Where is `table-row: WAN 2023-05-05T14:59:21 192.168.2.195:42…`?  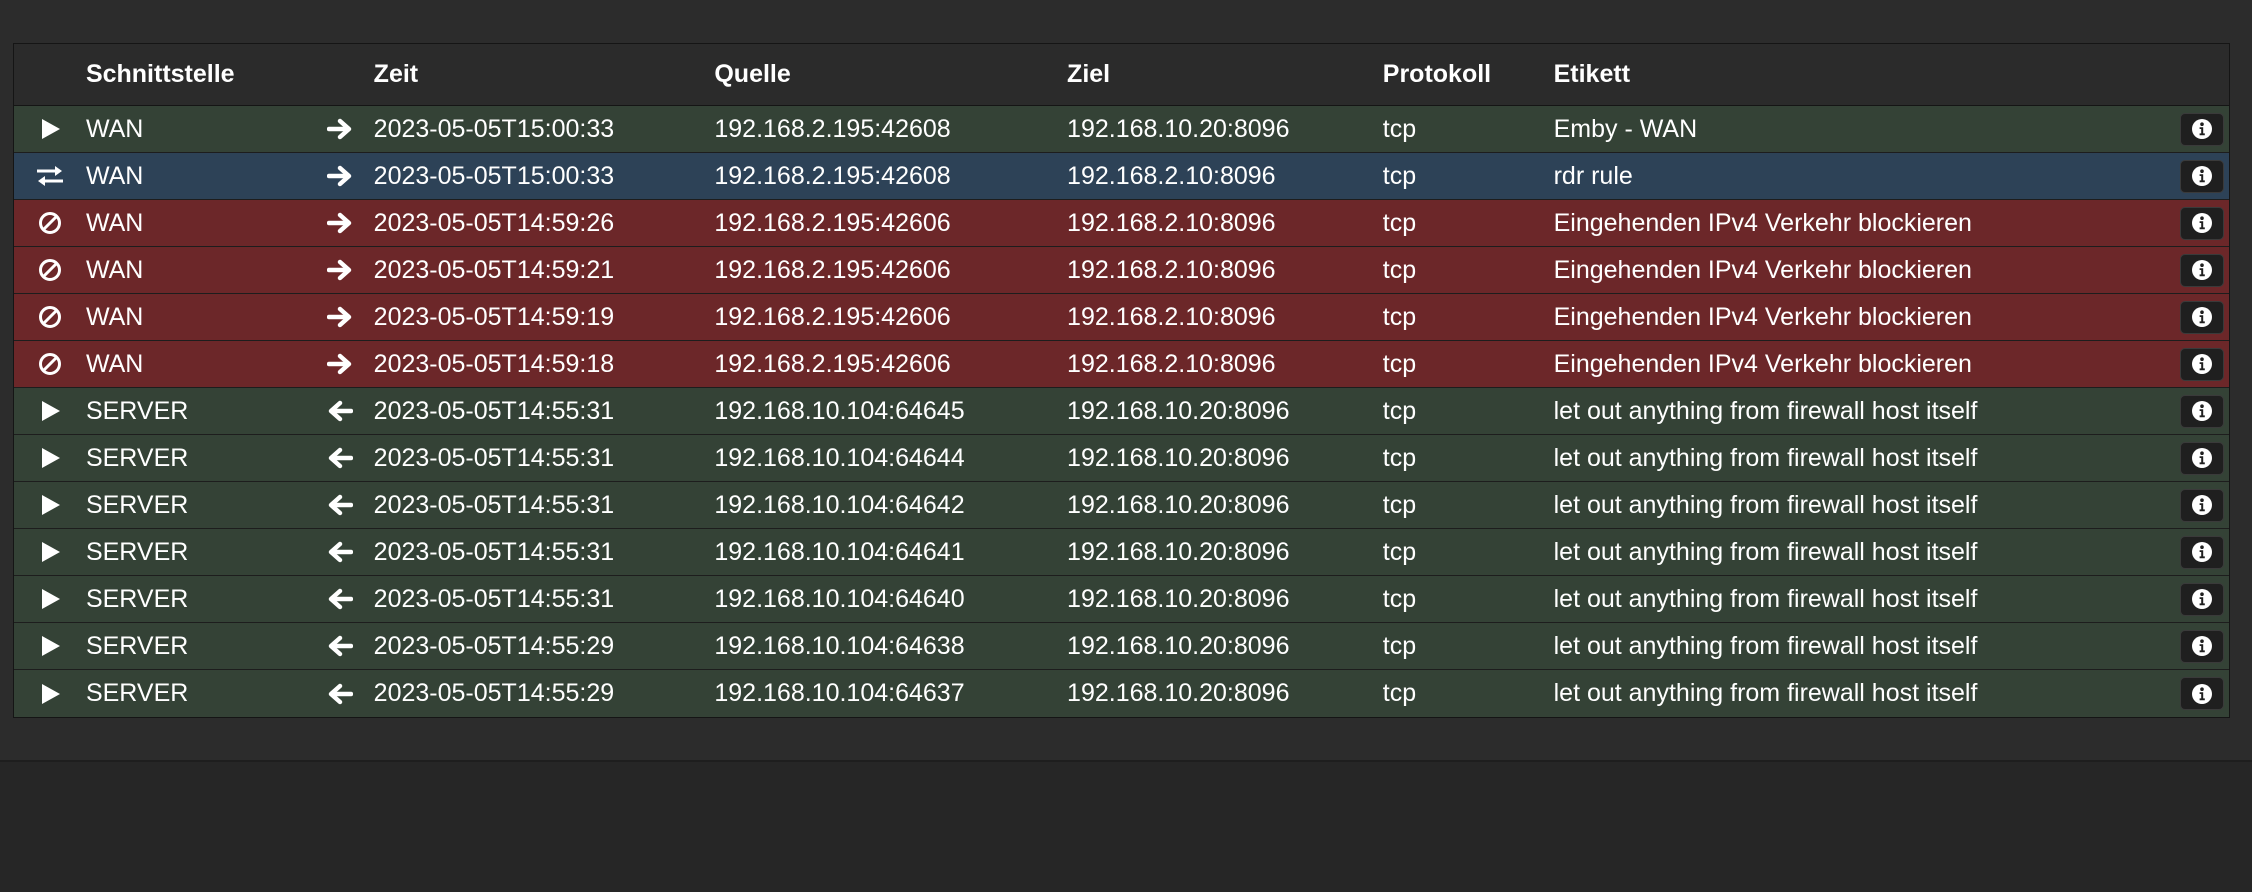 table-row: WAN 2023-05-05T14:59:21 192.168.2.195:42… is located at coordinates (1121, 270).